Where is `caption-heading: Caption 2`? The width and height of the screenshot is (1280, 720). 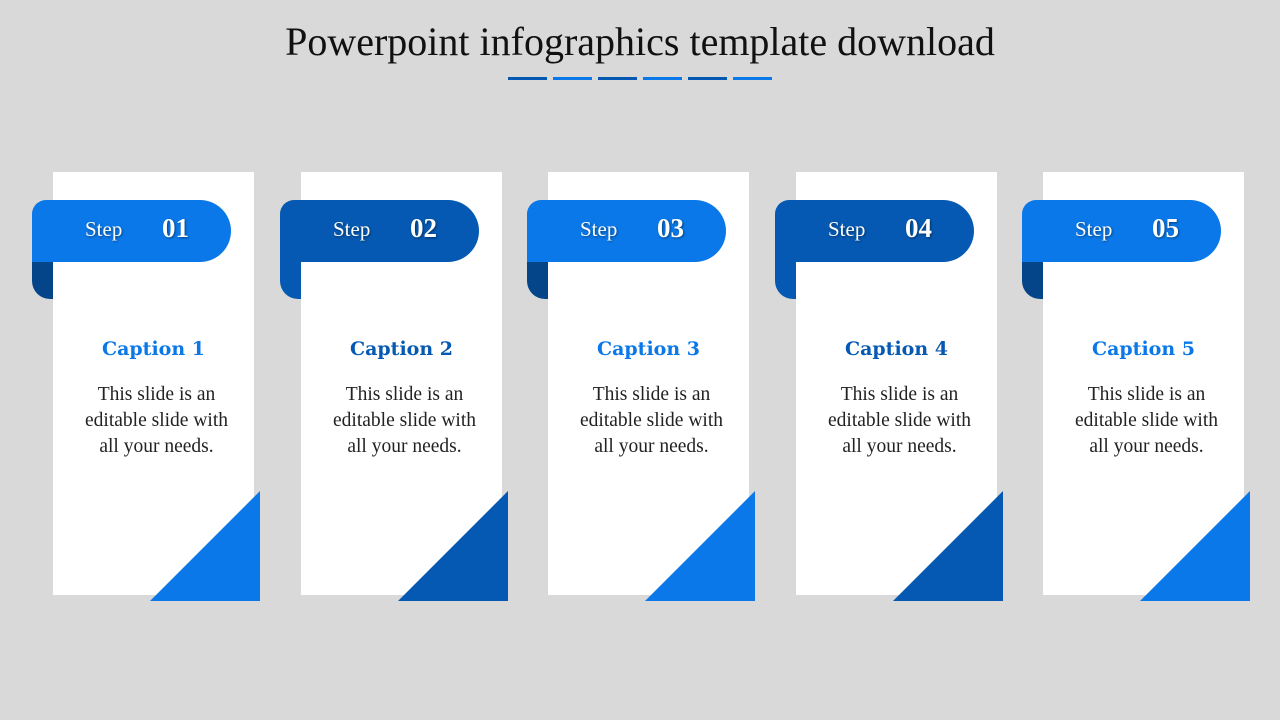
caption-heading: Caption 2 is located at coordinates (401, 349).